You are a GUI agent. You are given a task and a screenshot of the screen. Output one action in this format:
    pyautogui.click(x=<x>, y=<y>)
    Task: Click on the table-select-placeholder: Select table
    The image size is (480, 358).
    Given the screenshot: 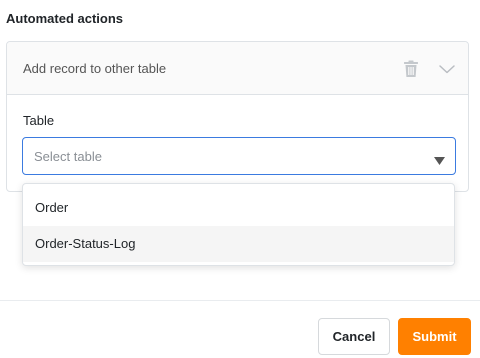 What is the action you would take?
    pyautogui.click(x=68, y=156)
    